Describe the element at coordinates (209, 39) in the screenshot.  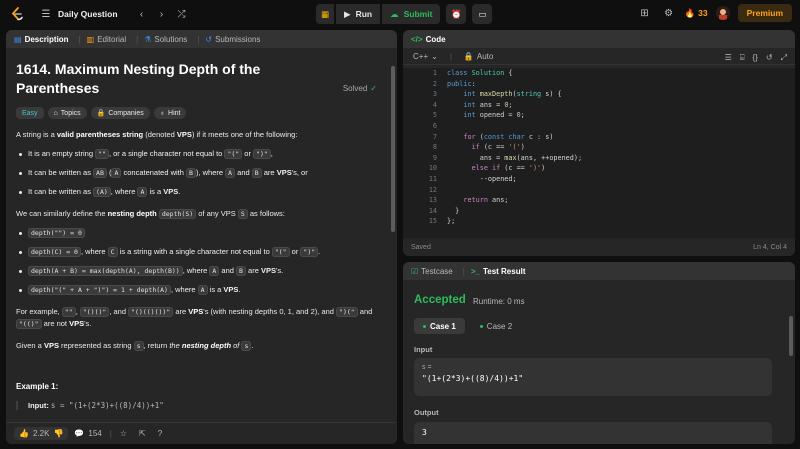
I see `history-icon: ↺` at that location.